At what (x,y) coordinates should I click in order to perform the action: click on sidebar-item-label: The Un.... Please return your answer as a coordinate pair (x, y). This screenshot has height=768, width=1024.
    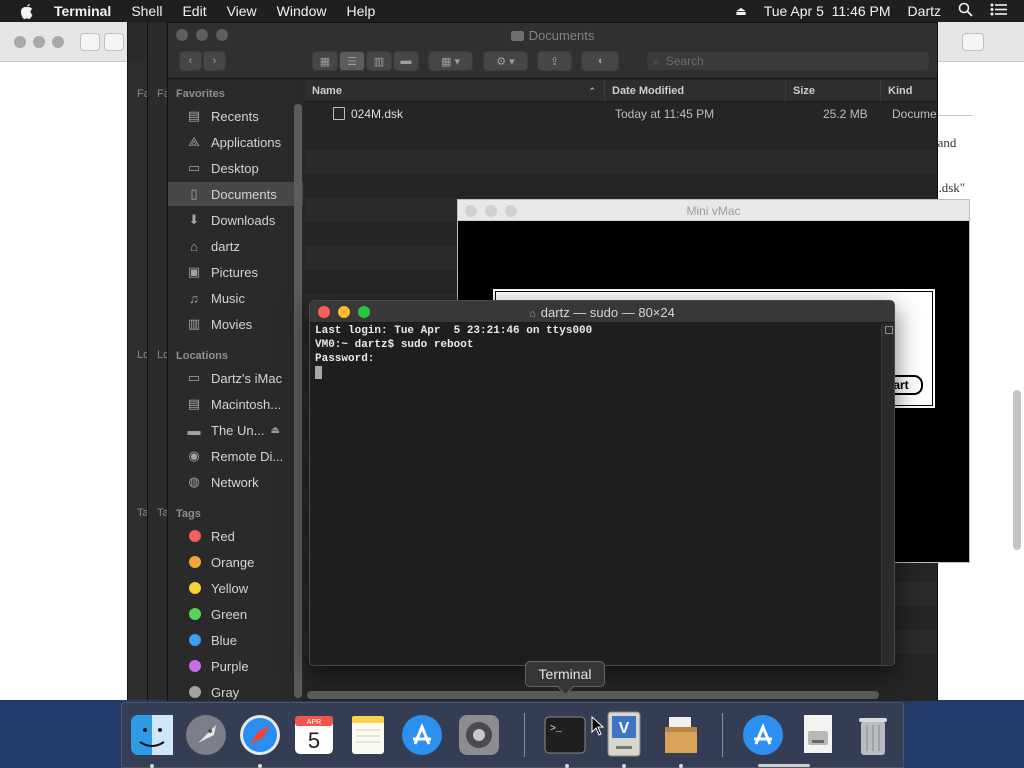
    Looking at the image, I should click on (238, 430).